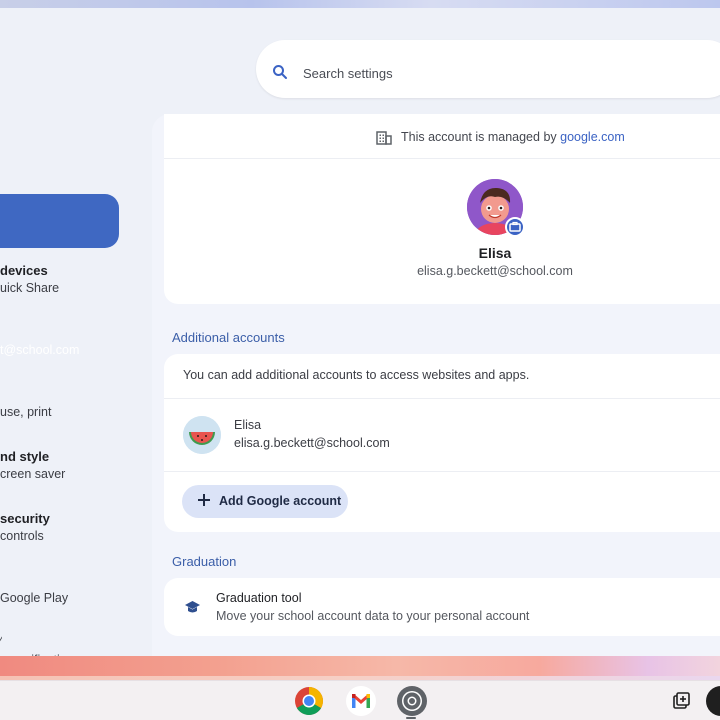  What do you see at coordinates (22, 536) in the screenshot?
I see `sidebar-item-security-subtitle: controls` at bounding box center [22, 536].